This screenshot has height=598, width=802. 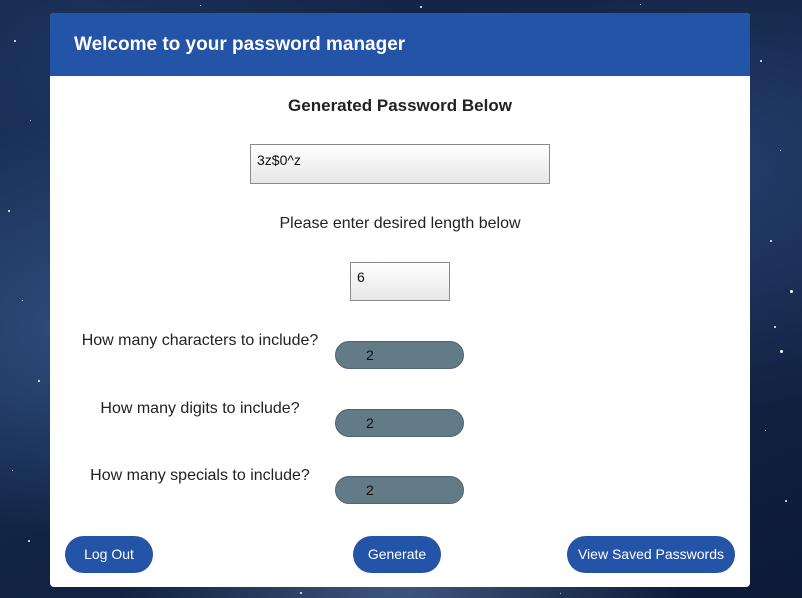 What do you see at coordinates (400, 164) in the screenshot?
I see `generated-password-field: 3z$0^z` at bounding box center [400, 164].